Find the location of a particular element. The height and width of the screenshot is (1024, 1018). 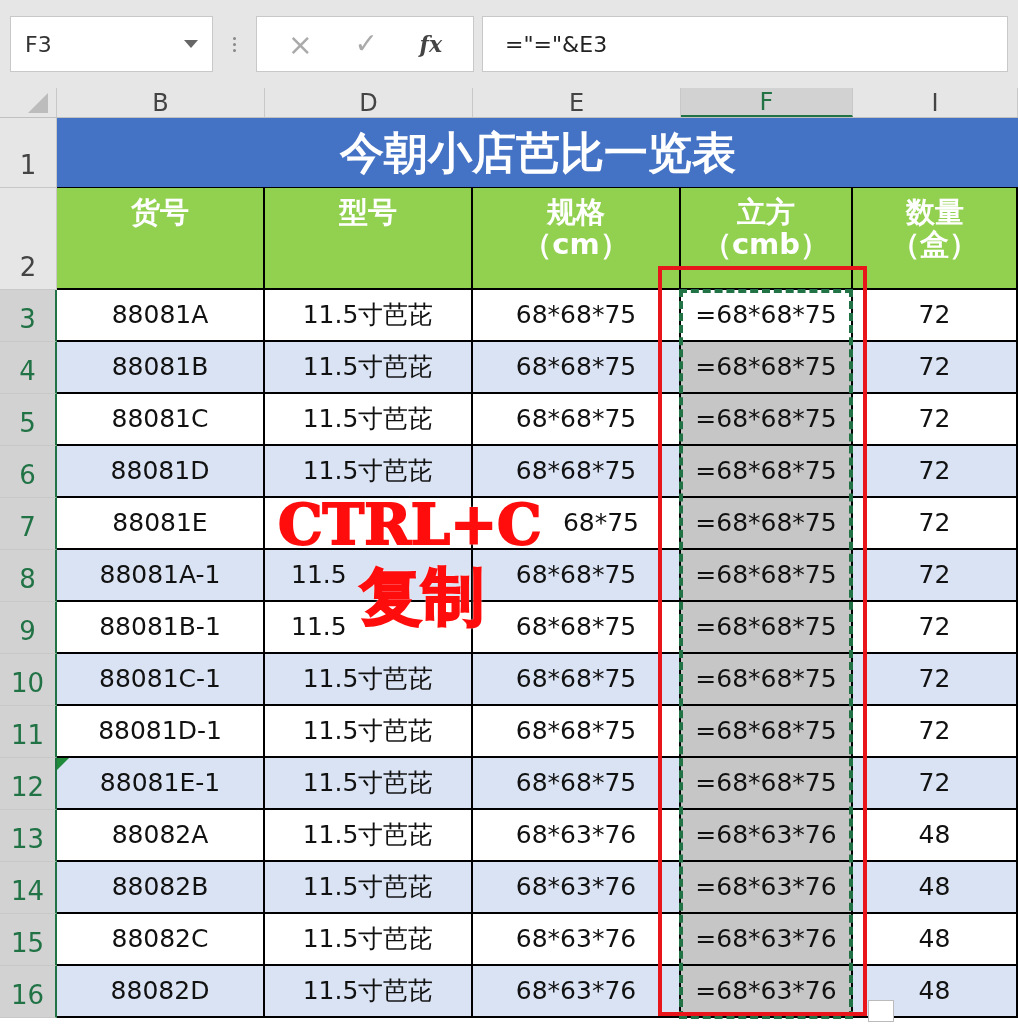

row-header: 14 is located at coordinates (28, 888).